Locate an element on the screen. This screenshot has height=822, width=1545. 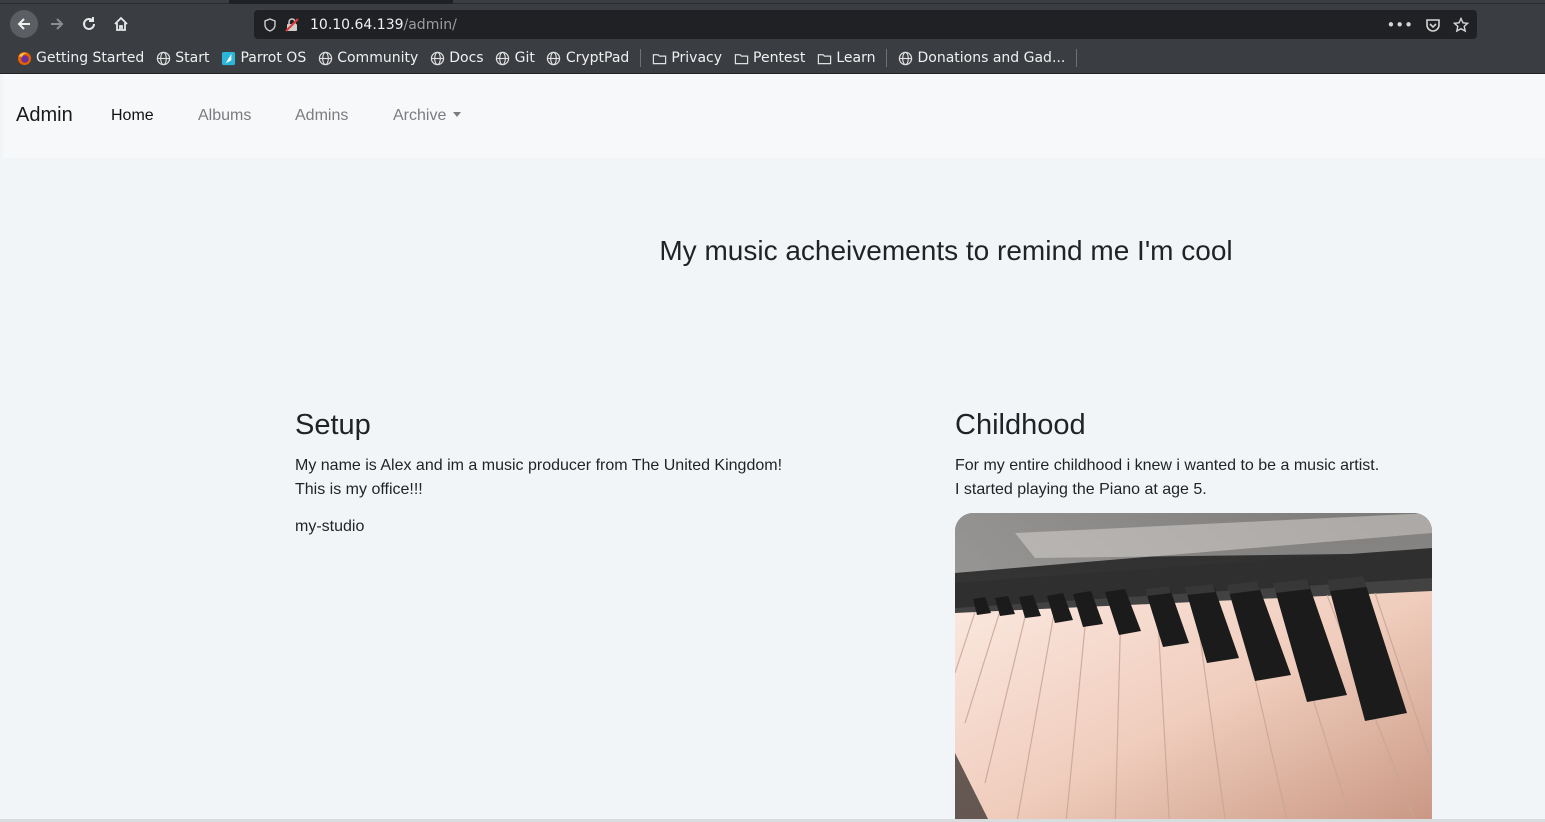
piano-image is located at coordinates (1193, 666).